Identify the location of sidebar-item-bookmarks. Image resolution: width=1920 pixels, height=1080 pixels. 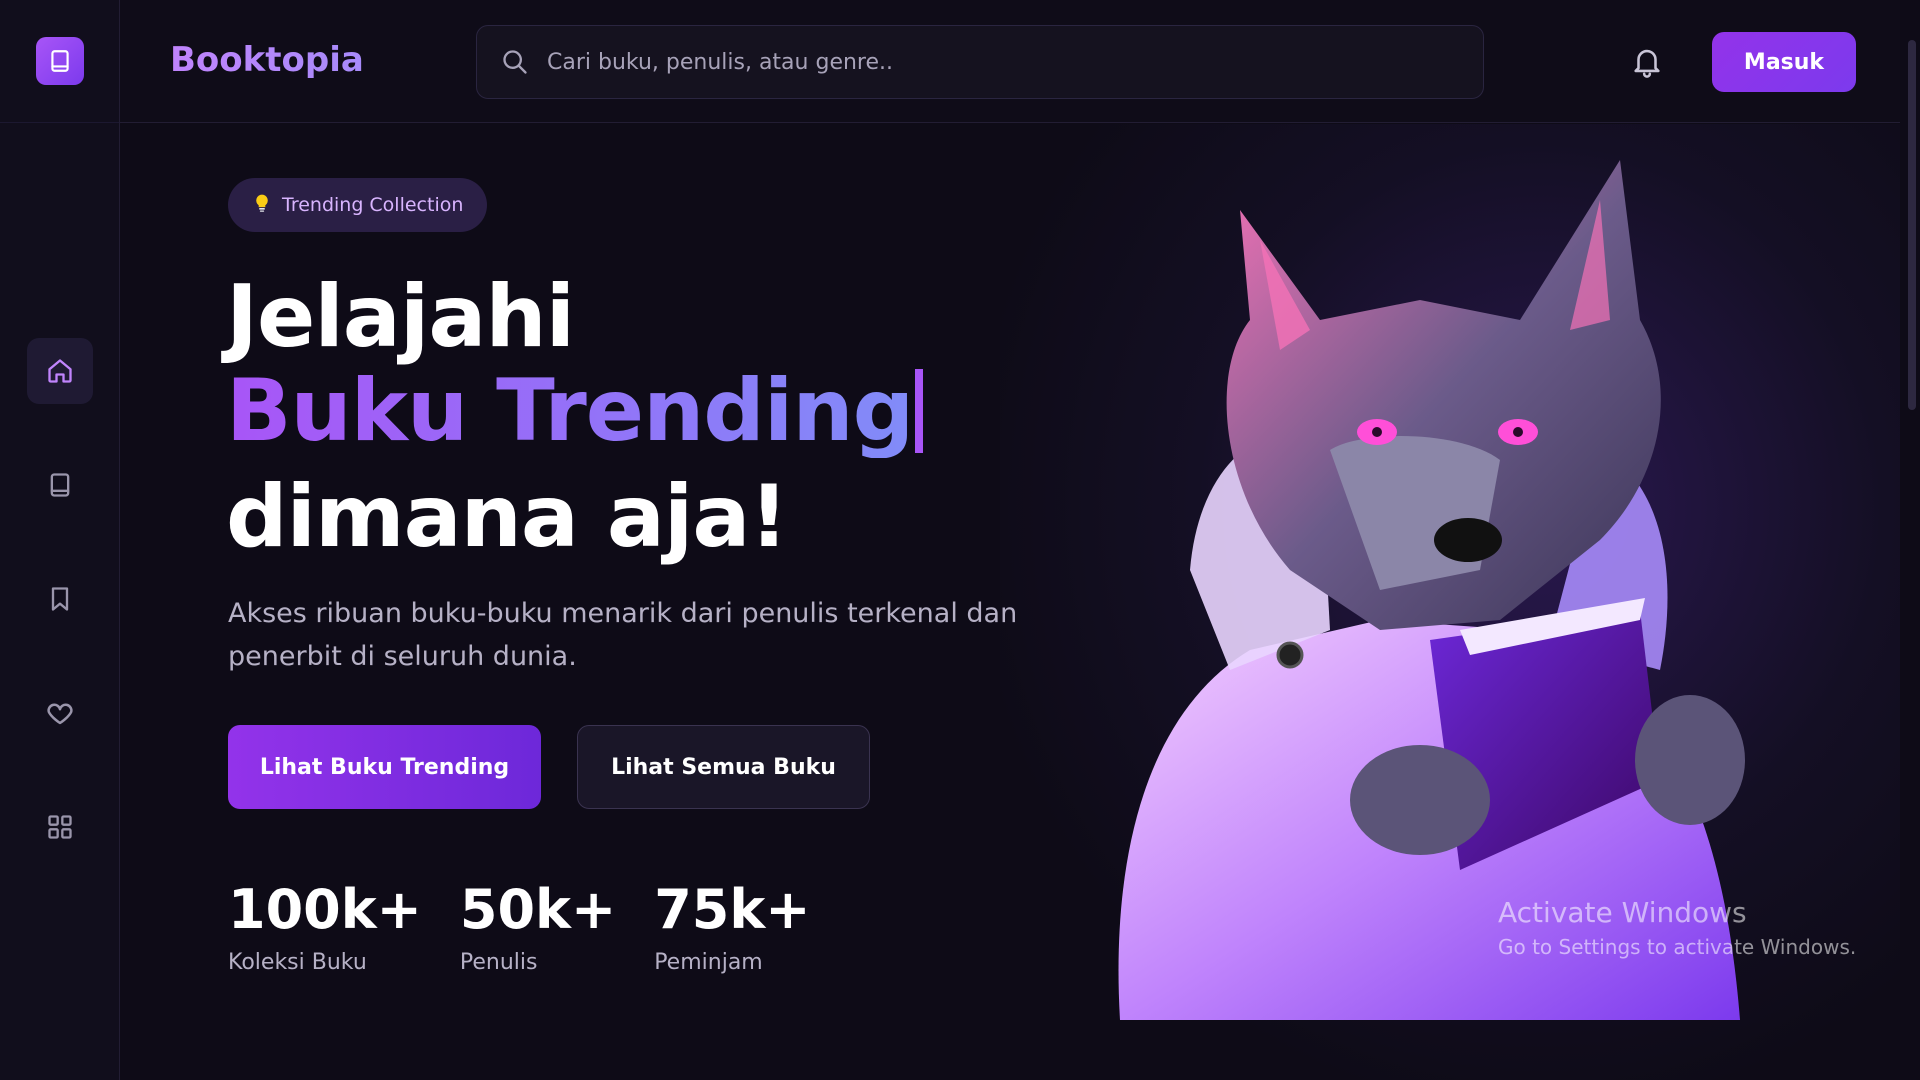
(60, 599).